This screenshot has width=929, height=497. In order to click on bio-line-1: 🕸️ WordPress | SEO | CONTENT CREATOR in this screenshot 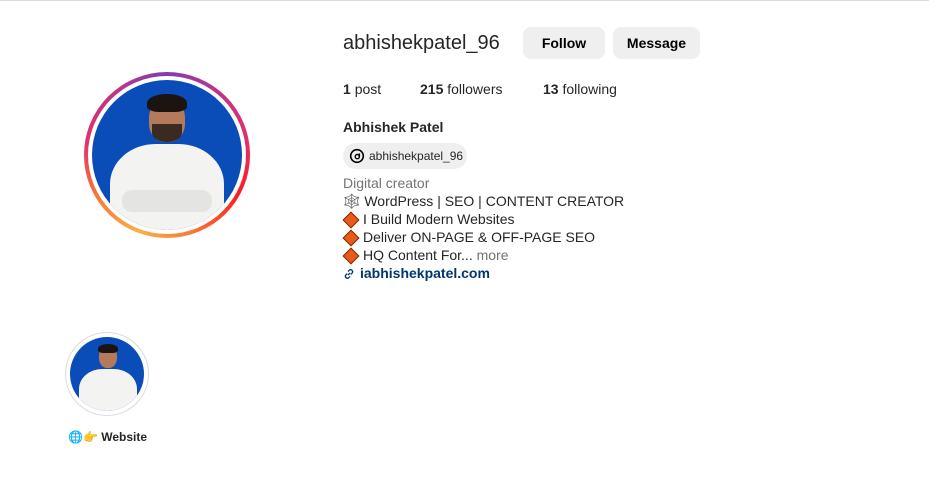, I will do `click(483, 201)`.